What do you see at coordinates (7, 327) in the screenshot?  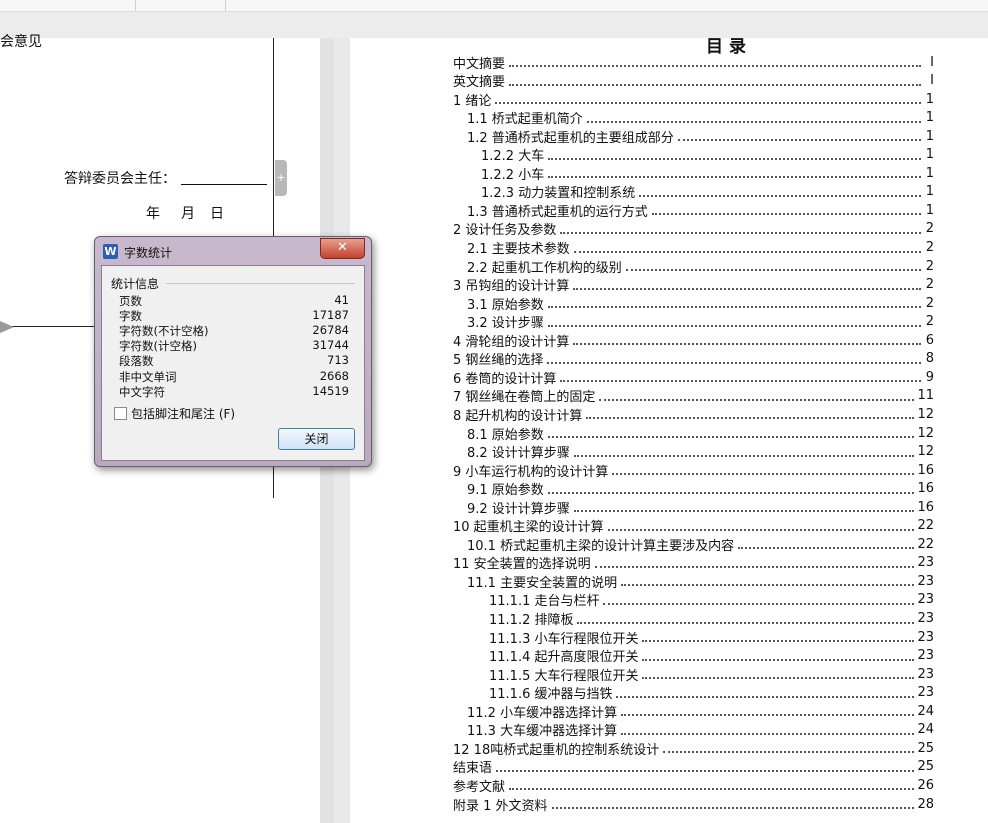 I see `arrow-left-icon` at bounding box center [7, 327].